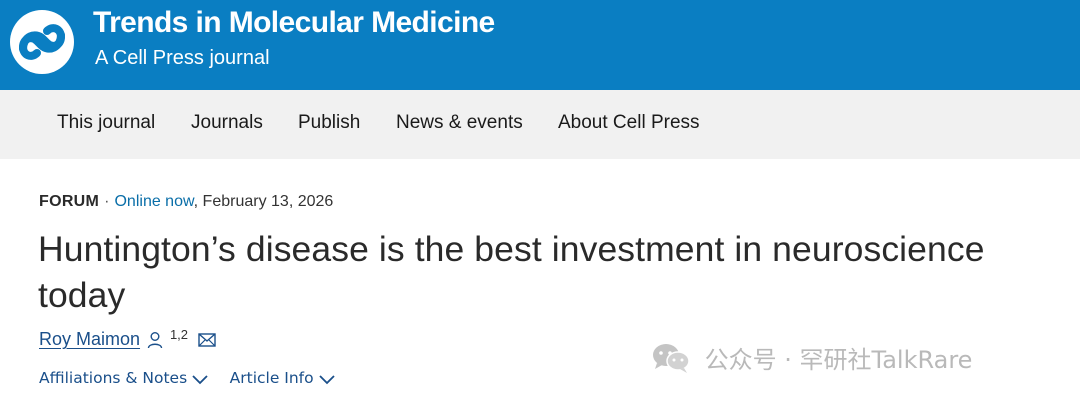 The image size is (1080, 402). I want to click on watermark: 公众号 · 罕研社TalkRare, so click(811, 358).